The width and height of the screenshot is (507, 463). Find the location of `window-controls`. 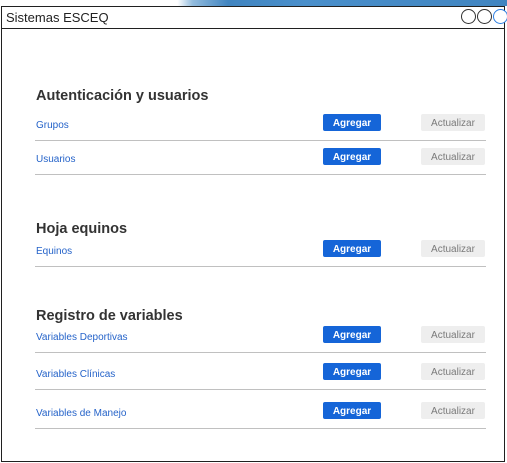

window-controls is located at coordinates (484, 16).